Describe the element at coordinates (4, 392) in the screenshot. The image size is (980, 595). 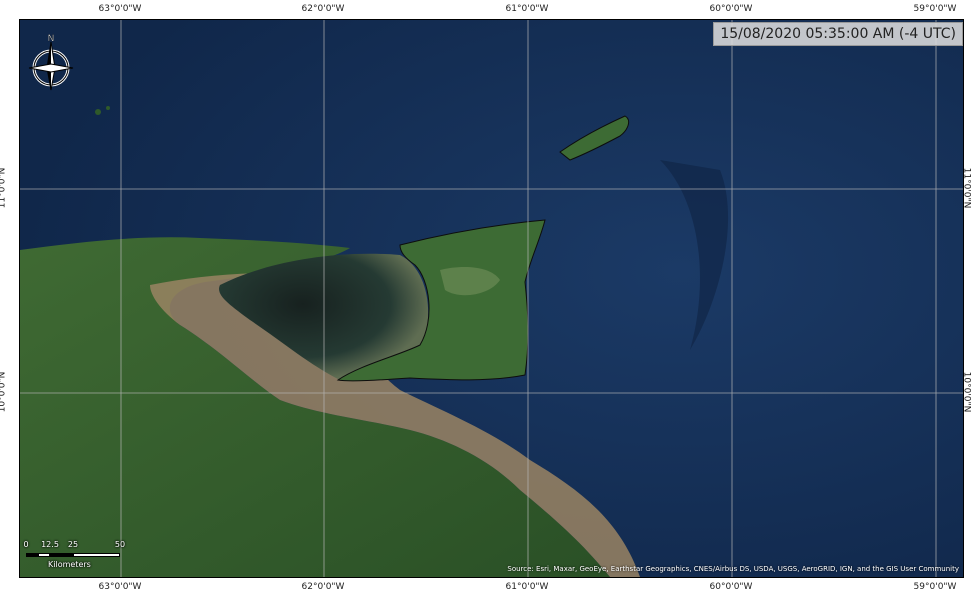
I see `lat-tick-left-10n: 10°0'0"N` at that location.